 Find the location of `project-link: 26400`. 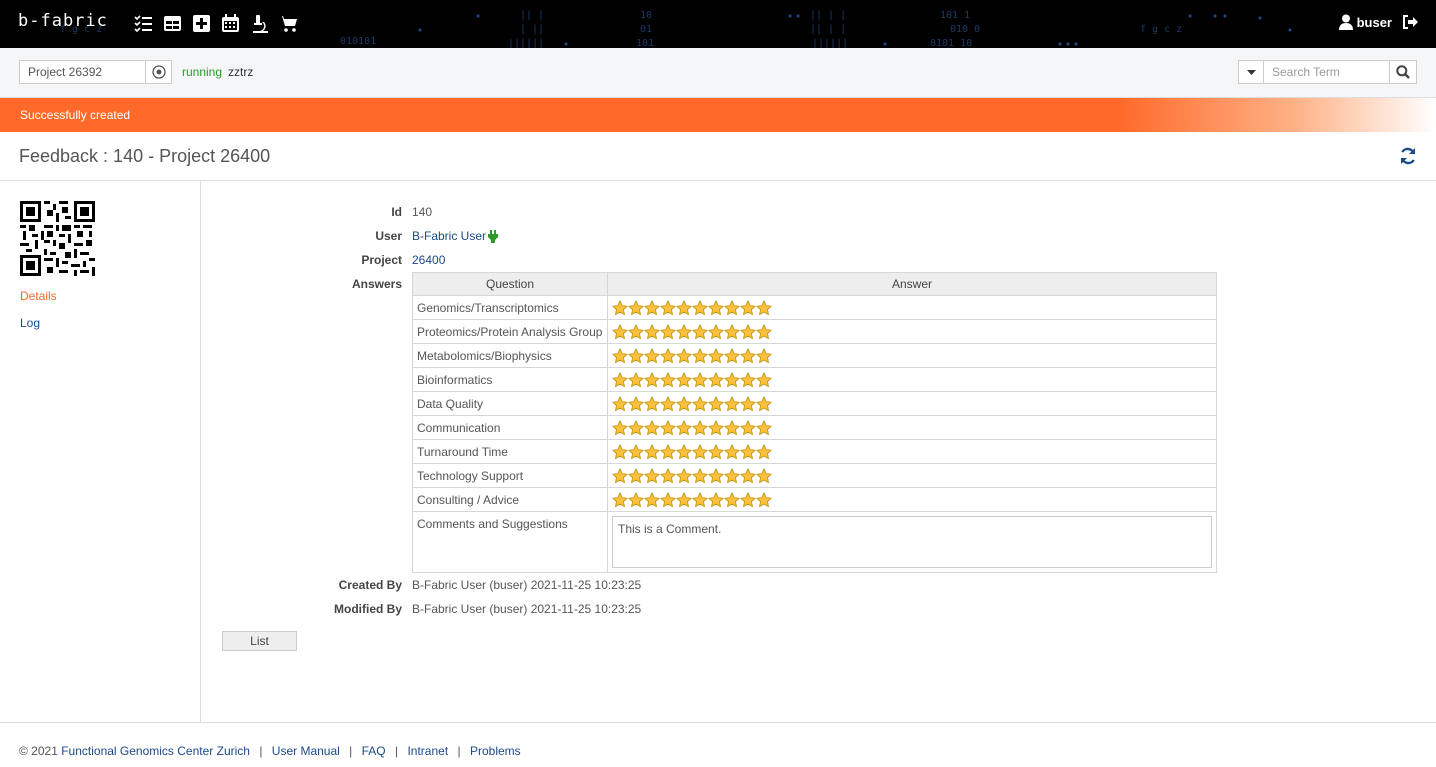

project-link: 26400 is located at coordinates (428, 260).